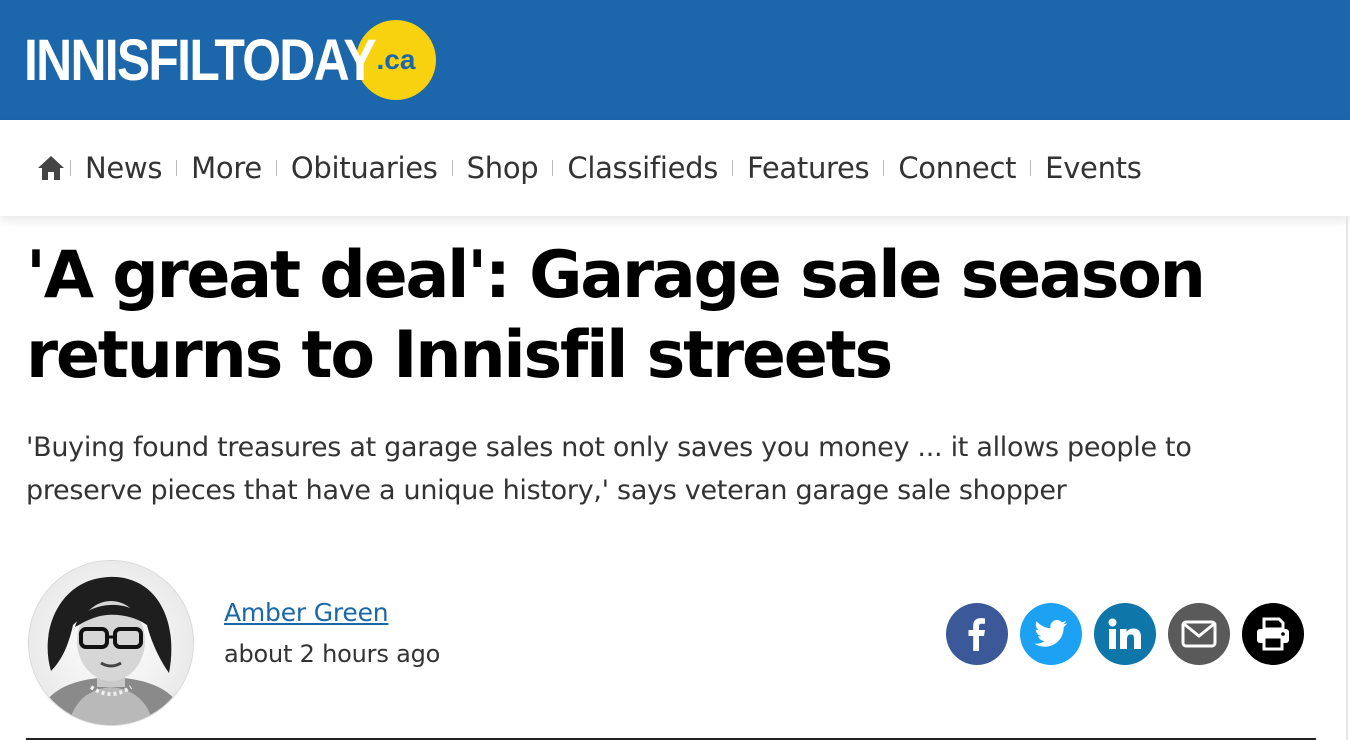  I want to click on nav-item-events: Events, so click(1093, 168).